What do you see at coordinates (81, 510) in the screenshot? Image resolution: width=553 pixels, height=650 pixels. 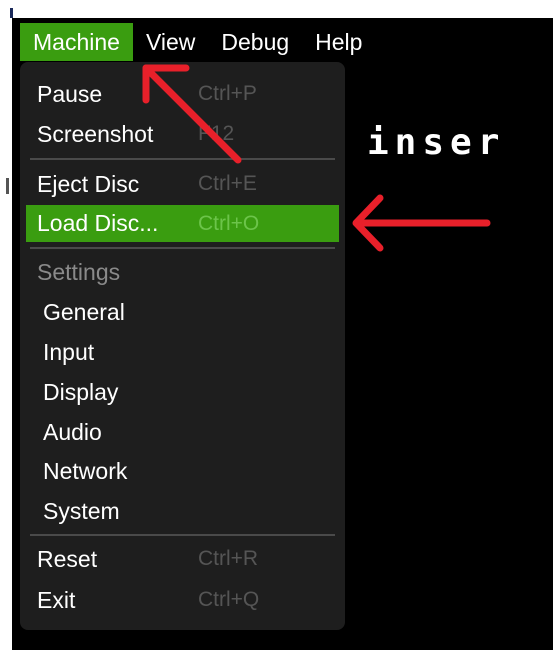 I see `menu-item-label: System` at bounding box center [81, 510].